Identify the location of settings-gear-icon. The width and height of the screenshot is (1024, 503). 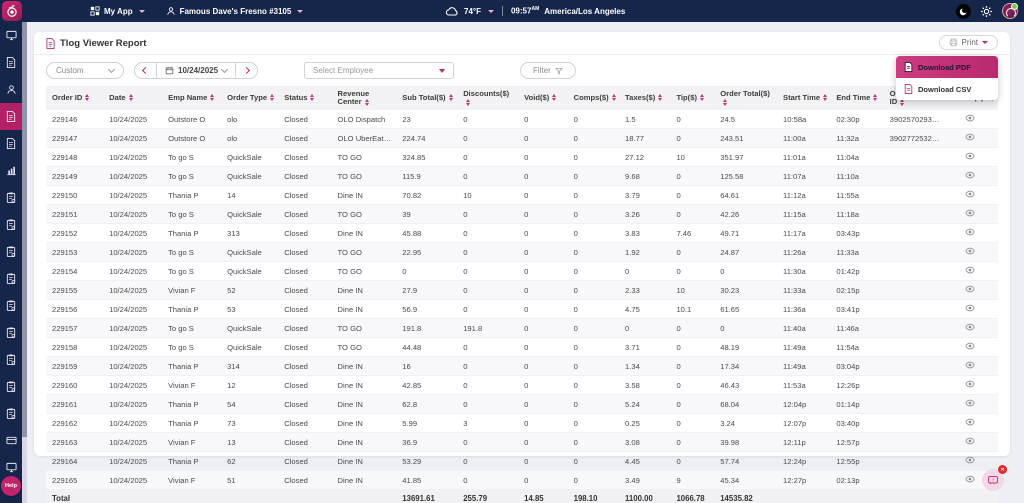
(986, 11).